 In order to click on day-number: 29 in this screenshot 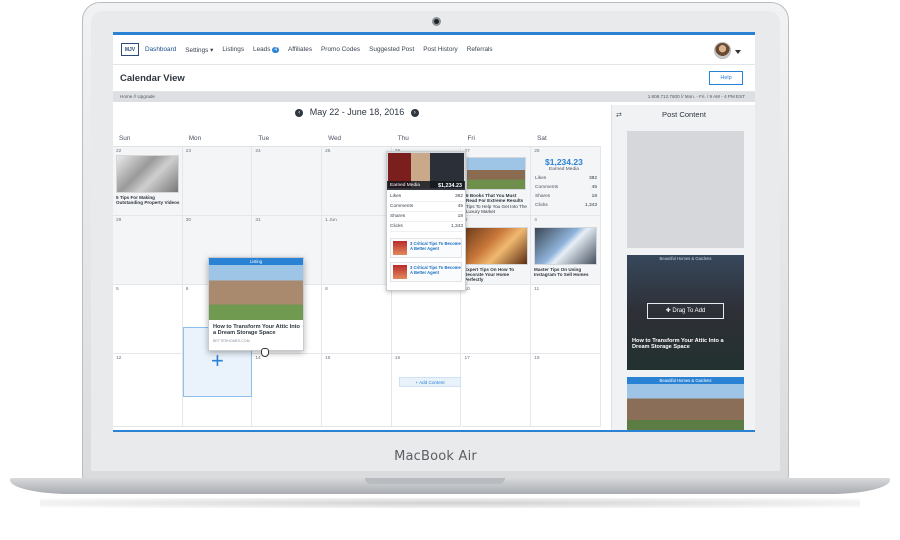, I will do `click(119, 220)`.